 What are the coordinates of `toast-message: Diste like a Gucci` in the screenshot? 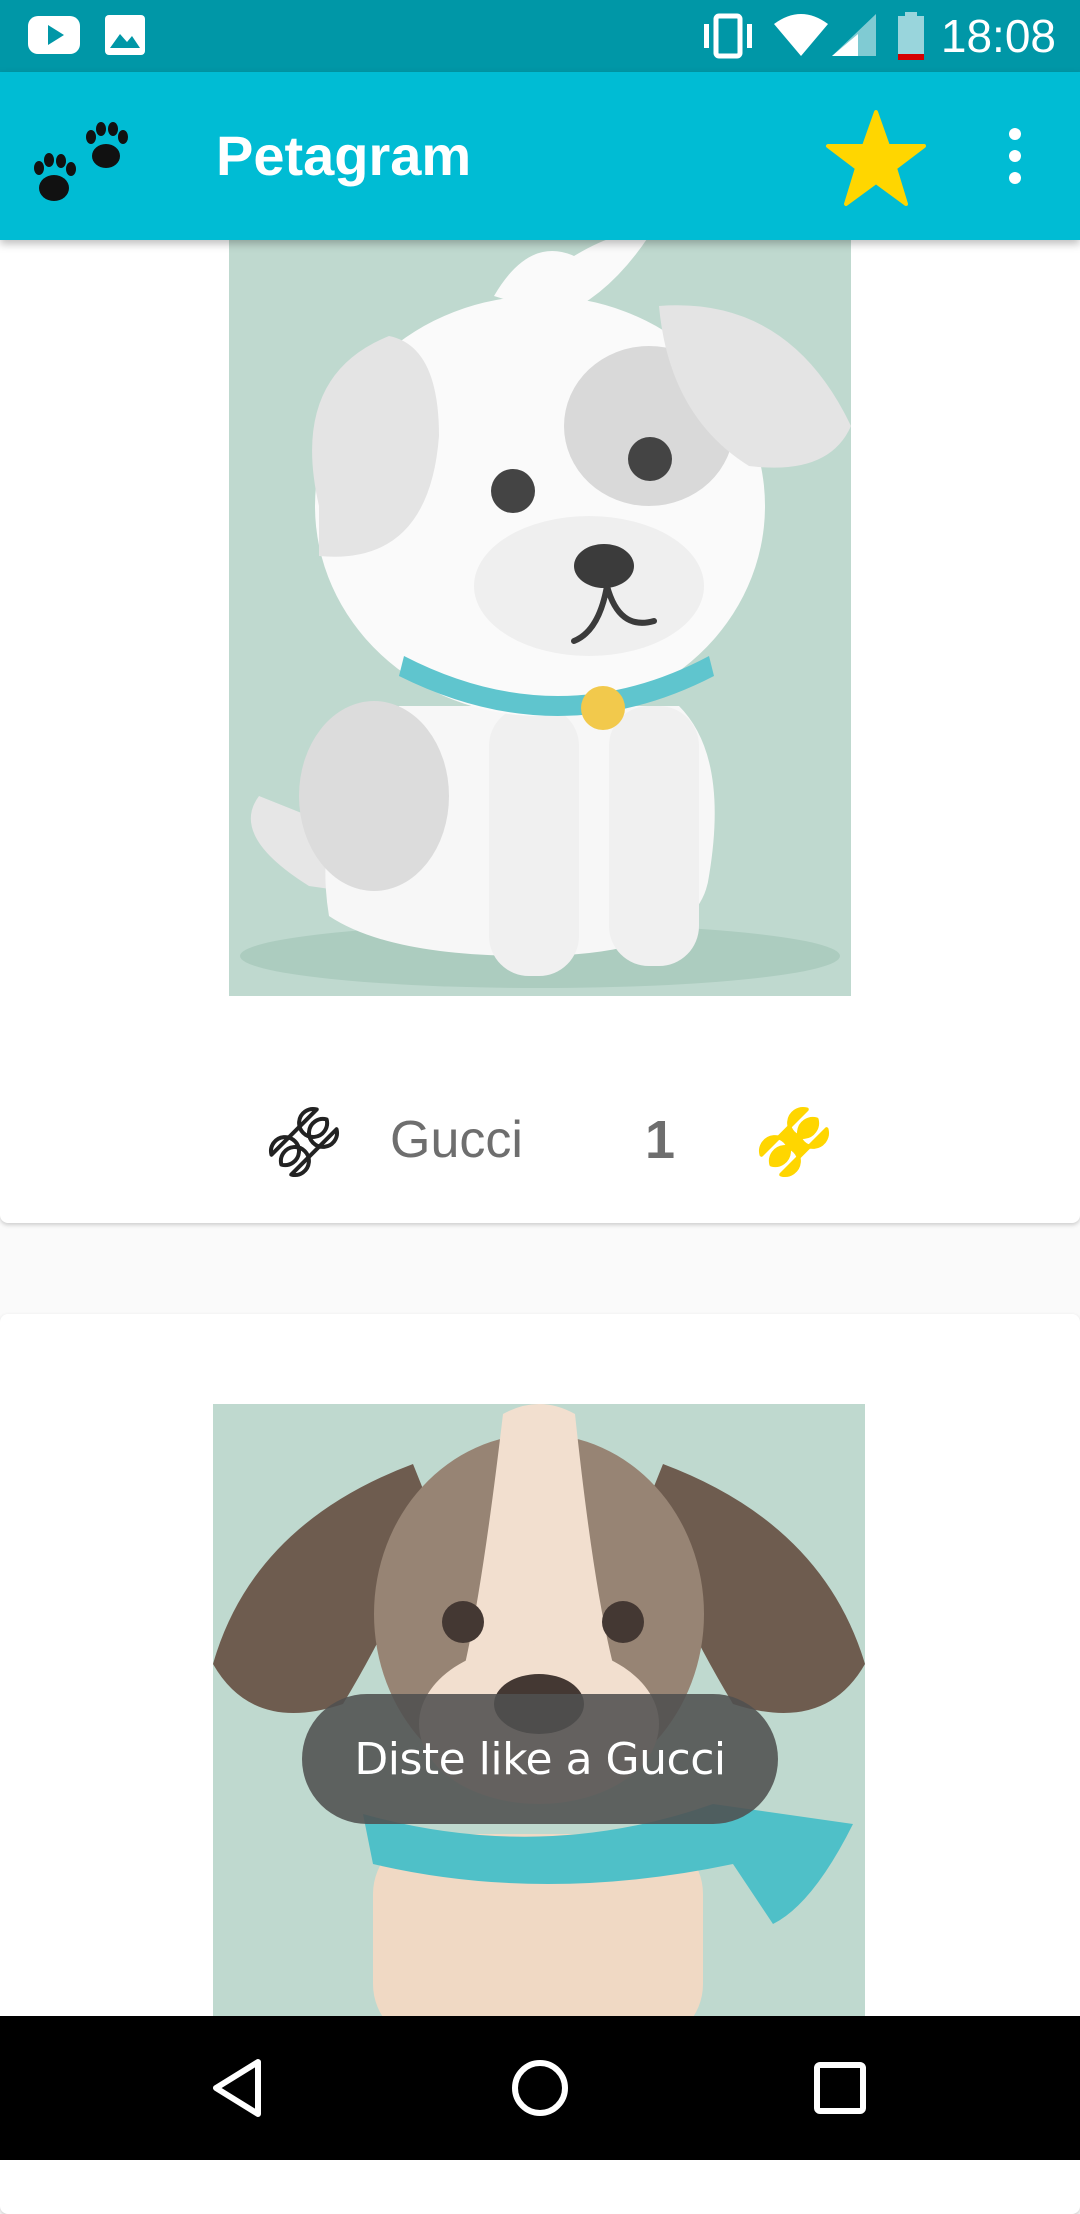 It's located at (540, 1759).